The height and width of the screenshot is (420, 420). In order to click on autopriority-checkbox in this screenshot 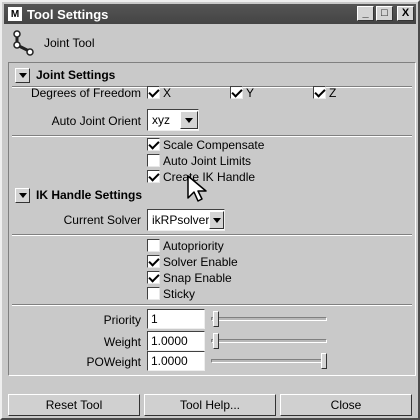, I will do `click(153, 245)`.